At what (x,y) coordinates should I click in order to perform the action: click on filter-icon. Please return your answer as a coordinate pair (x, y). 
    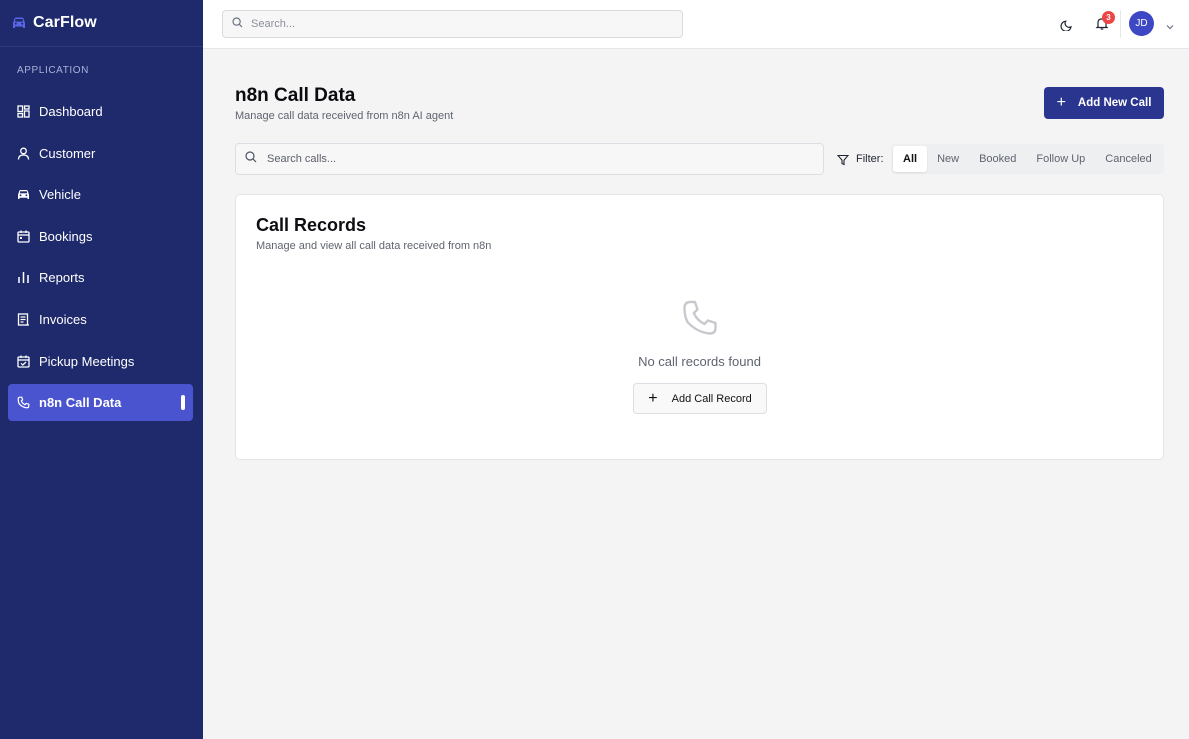
    Looking at the image, I should click on (843, 159).